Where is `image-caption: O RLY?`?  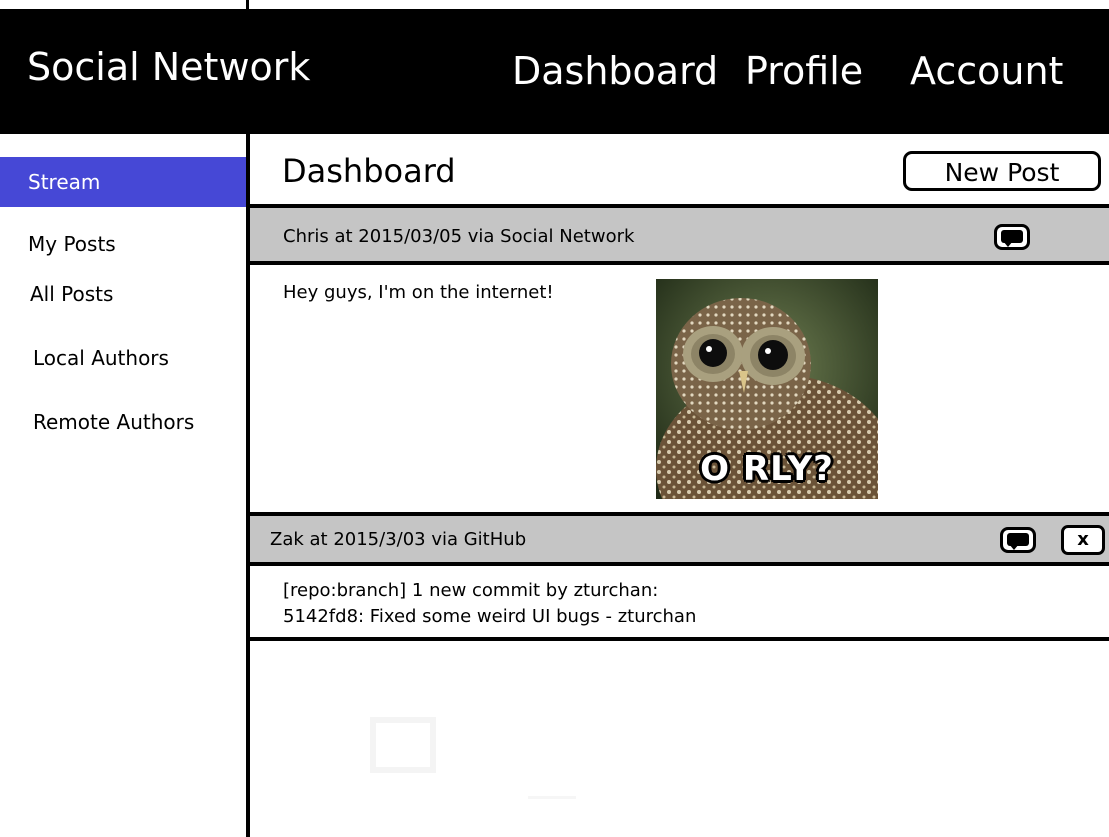 image-caption: O RLY? is located at coordinates (767, 469).